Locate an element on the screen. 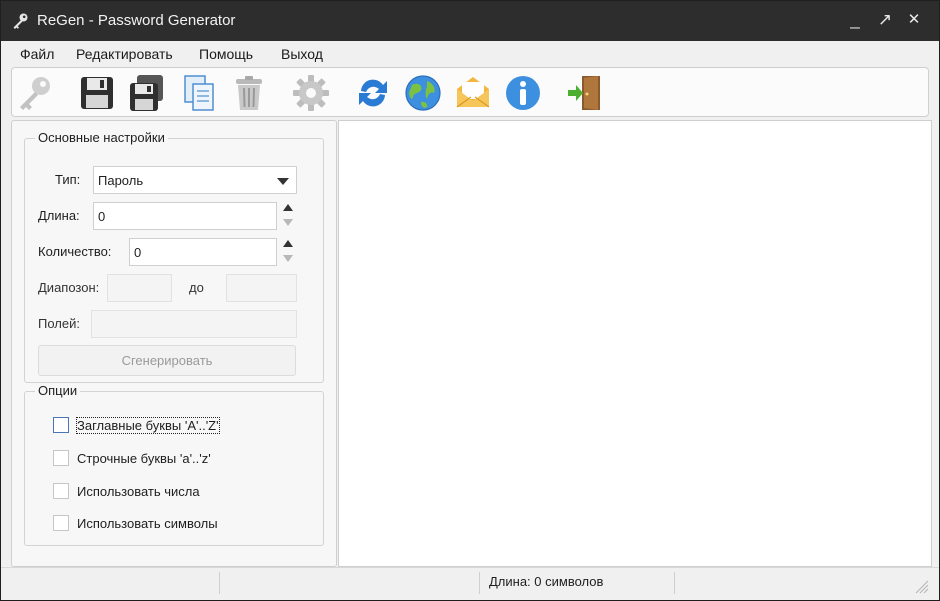 The height and width of the screenshot is (601, 940). copy-icon is located at coordinates (199, 93).